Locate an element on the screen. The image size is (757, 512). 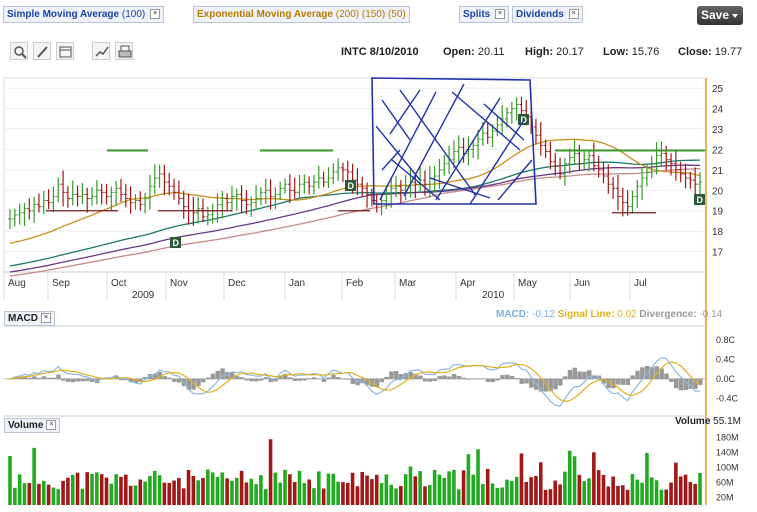
month-tick-label: Sep is located at coordinates (61, 283).